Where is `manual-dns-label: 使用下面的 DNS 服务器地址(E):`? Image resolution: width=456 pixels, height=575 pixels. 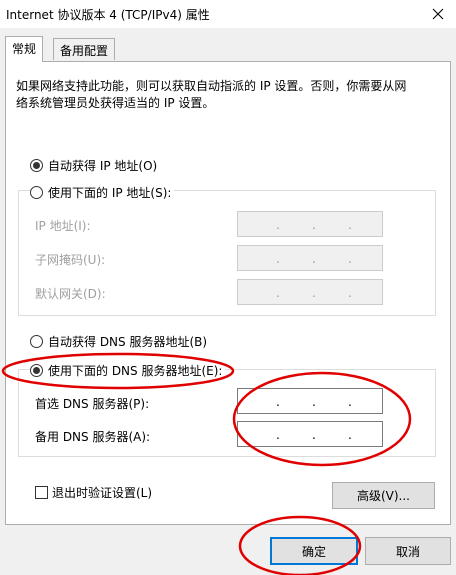
manual-dns-label: 使用下面的 DNS 服务器地址(E): is located at coordinates (135, 371).